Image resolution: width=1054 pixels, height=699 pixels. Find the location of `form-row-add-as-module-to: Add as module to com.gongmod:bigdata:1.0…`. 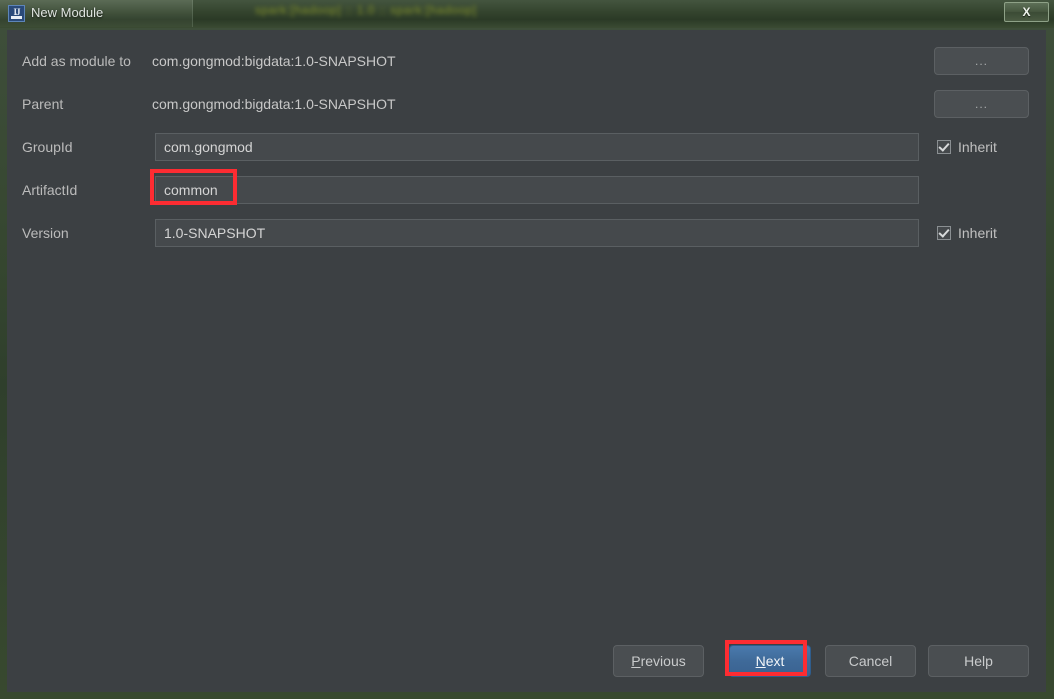

form-row-add-as-module-to: Add as module to com.gongmod:bigdata:1.0… is located at coordinates (526, 61).